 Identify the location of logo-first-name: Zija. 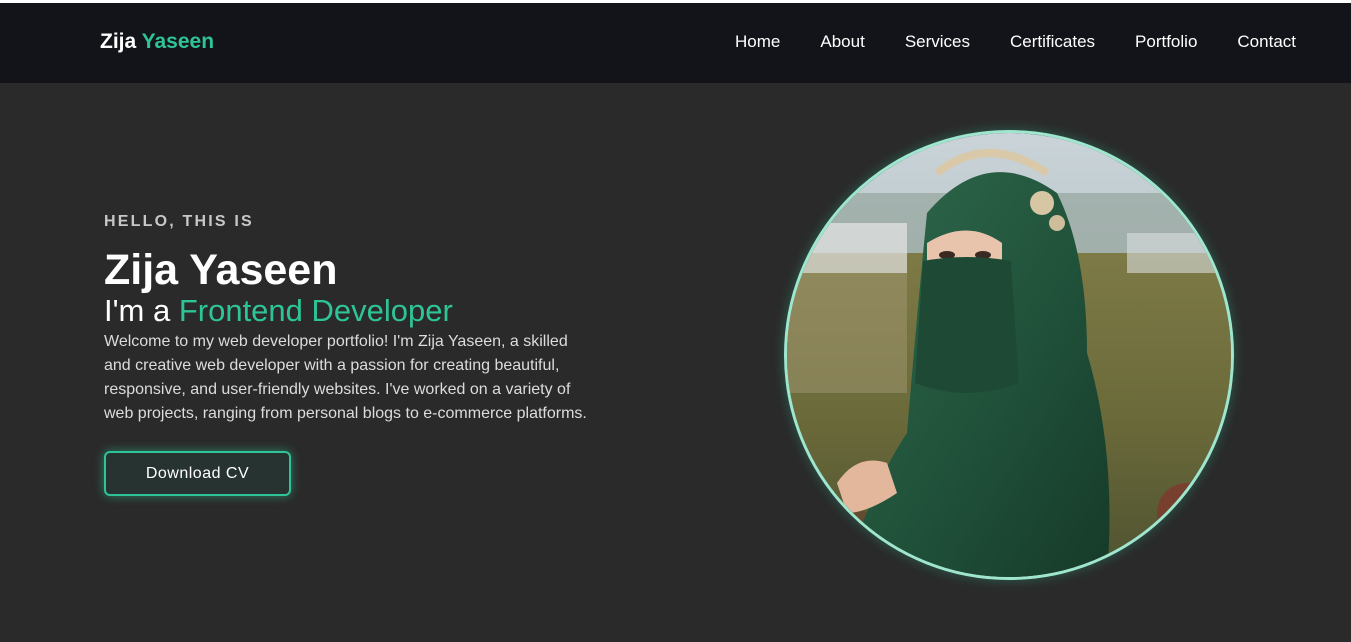
(118, 41).